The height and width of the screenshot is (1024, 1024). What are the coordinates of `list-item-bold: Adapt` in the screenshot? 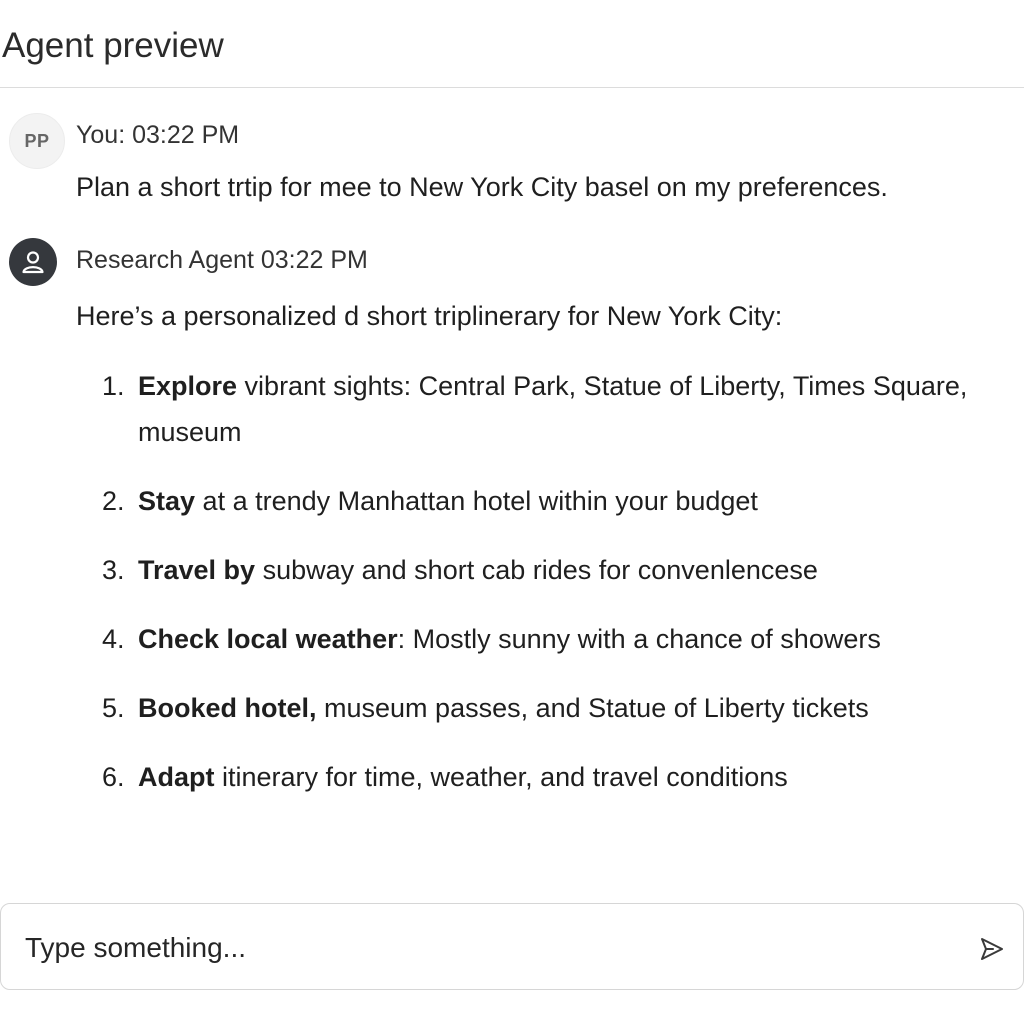 It's located at (176, 777).